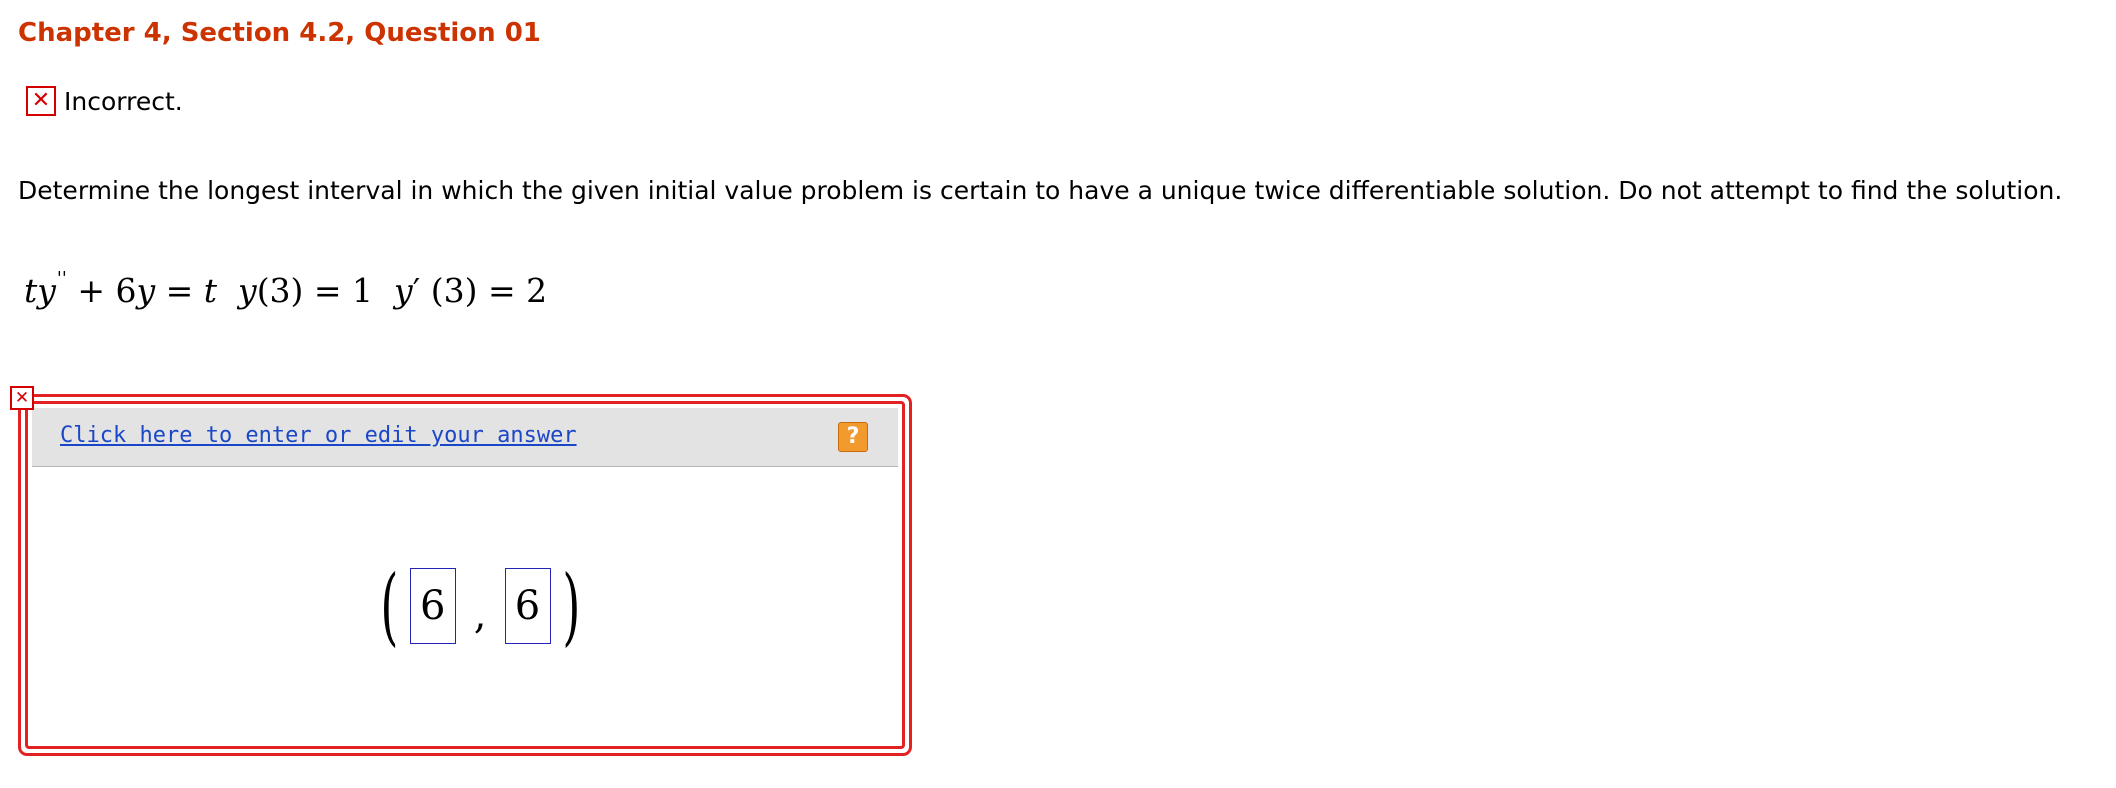 The image size is (2116, 788). Describe the element at coordinates (318, 435) in the screenshot. I see `edit-answer-link: Click here to enter or edit your answer` at that location.